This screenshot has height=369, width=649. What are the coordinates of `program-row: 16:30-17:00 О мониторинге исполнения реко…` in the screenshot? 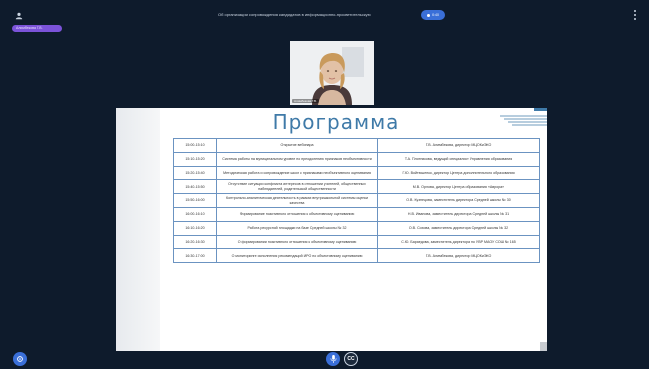 It's located at (356, 256).